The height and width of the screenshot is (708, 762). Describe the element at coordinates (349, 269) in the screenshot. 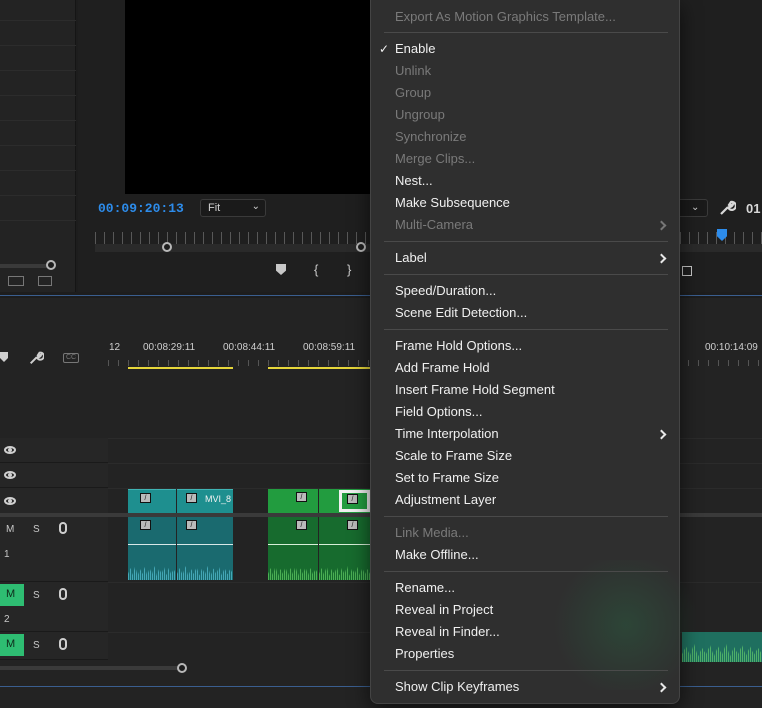

I see `mark-out-icon: }` at that location.